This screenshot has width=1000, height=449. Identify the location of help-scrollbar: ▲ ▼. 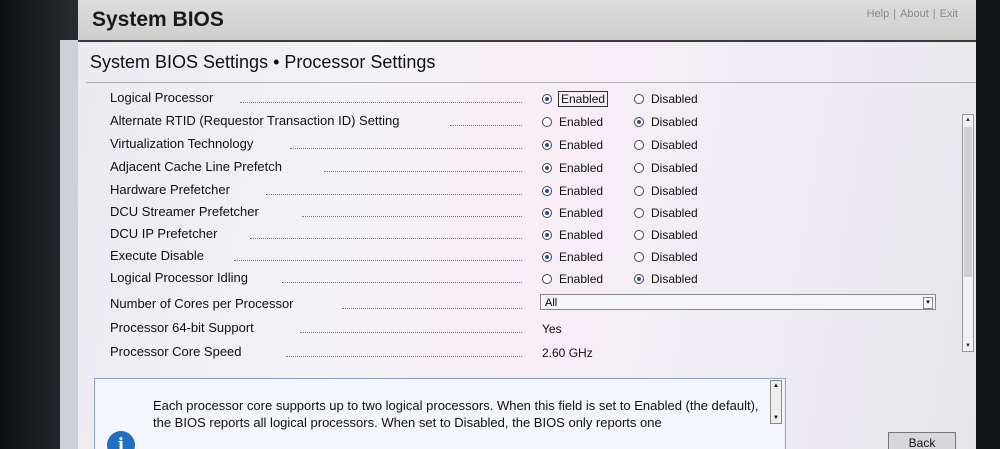
(776, 402).